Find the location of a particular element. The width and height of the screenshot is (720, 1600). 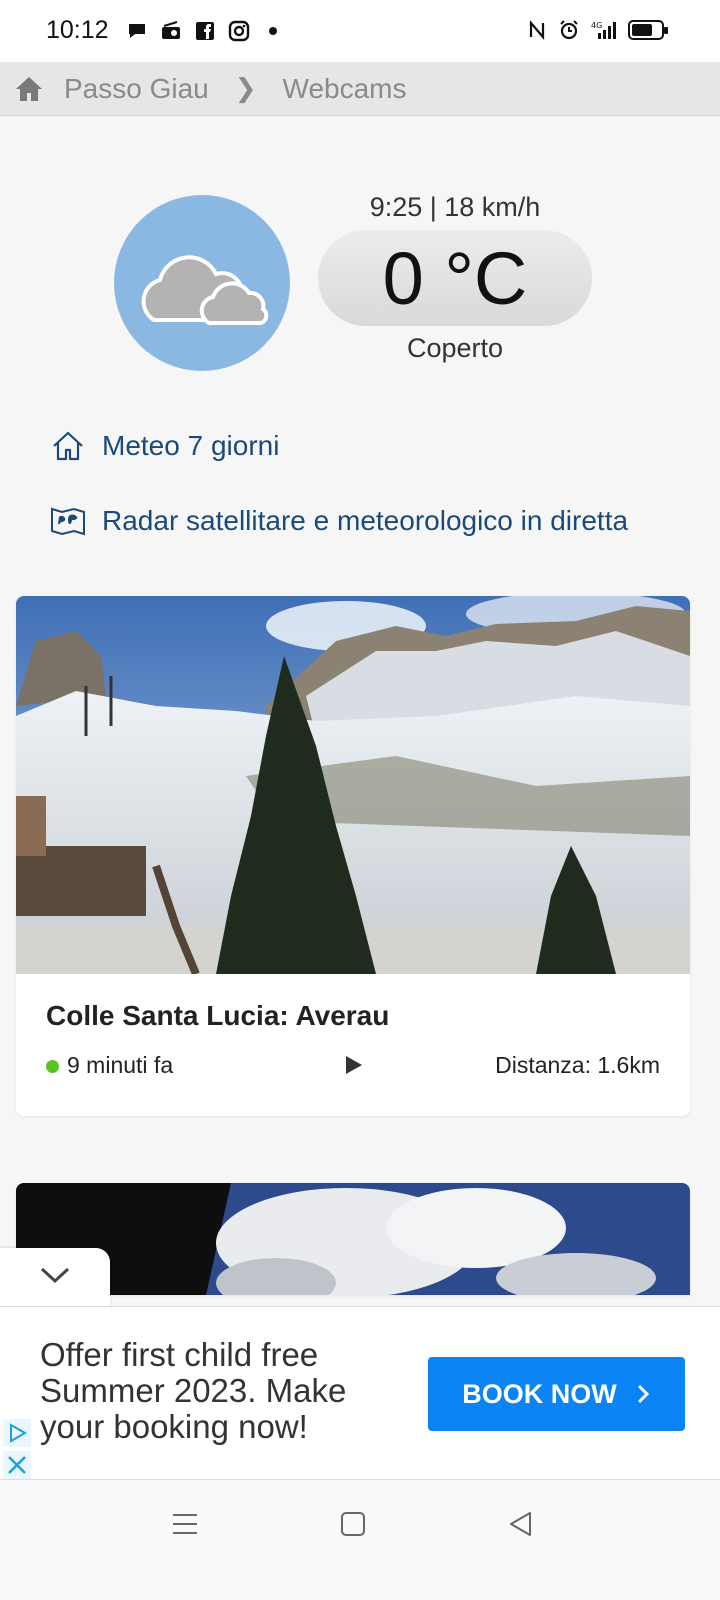

radio-icon is located at coordinates (171, 30).